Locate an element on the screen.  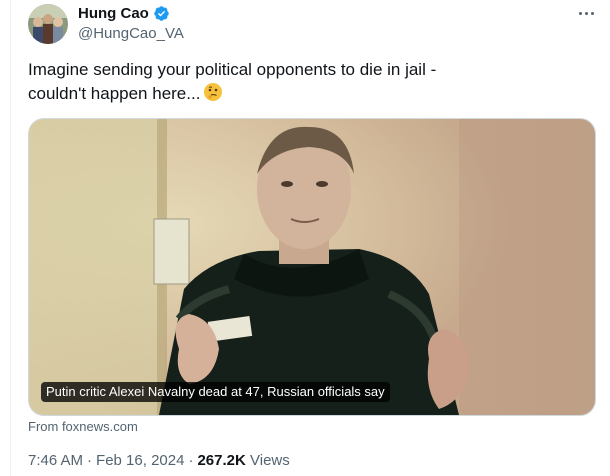
card-source: From foxnews.com is located at coordinates (83, 426).